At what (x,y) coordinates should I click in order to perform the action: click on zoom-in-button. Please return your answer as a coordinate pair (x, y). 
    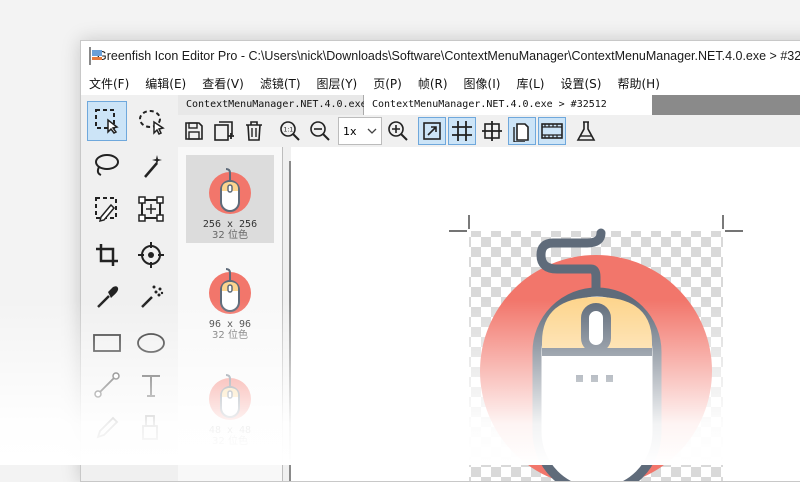
    Looking at the image, I should click on (398, 131).